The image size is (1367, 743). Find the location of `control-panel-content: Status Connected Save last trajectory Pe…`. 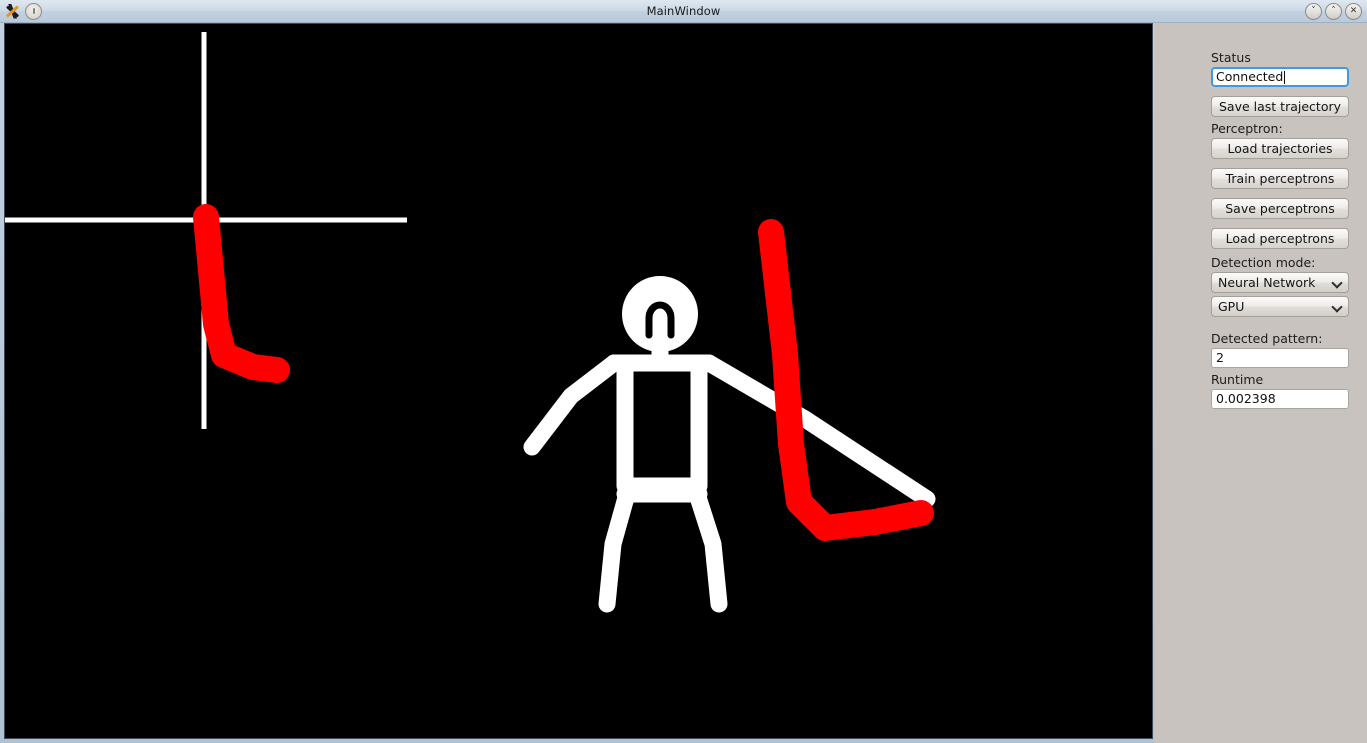

control-panel-content: Status Connected Save last trajectory Pe… is located at coordinates (1281, 229).